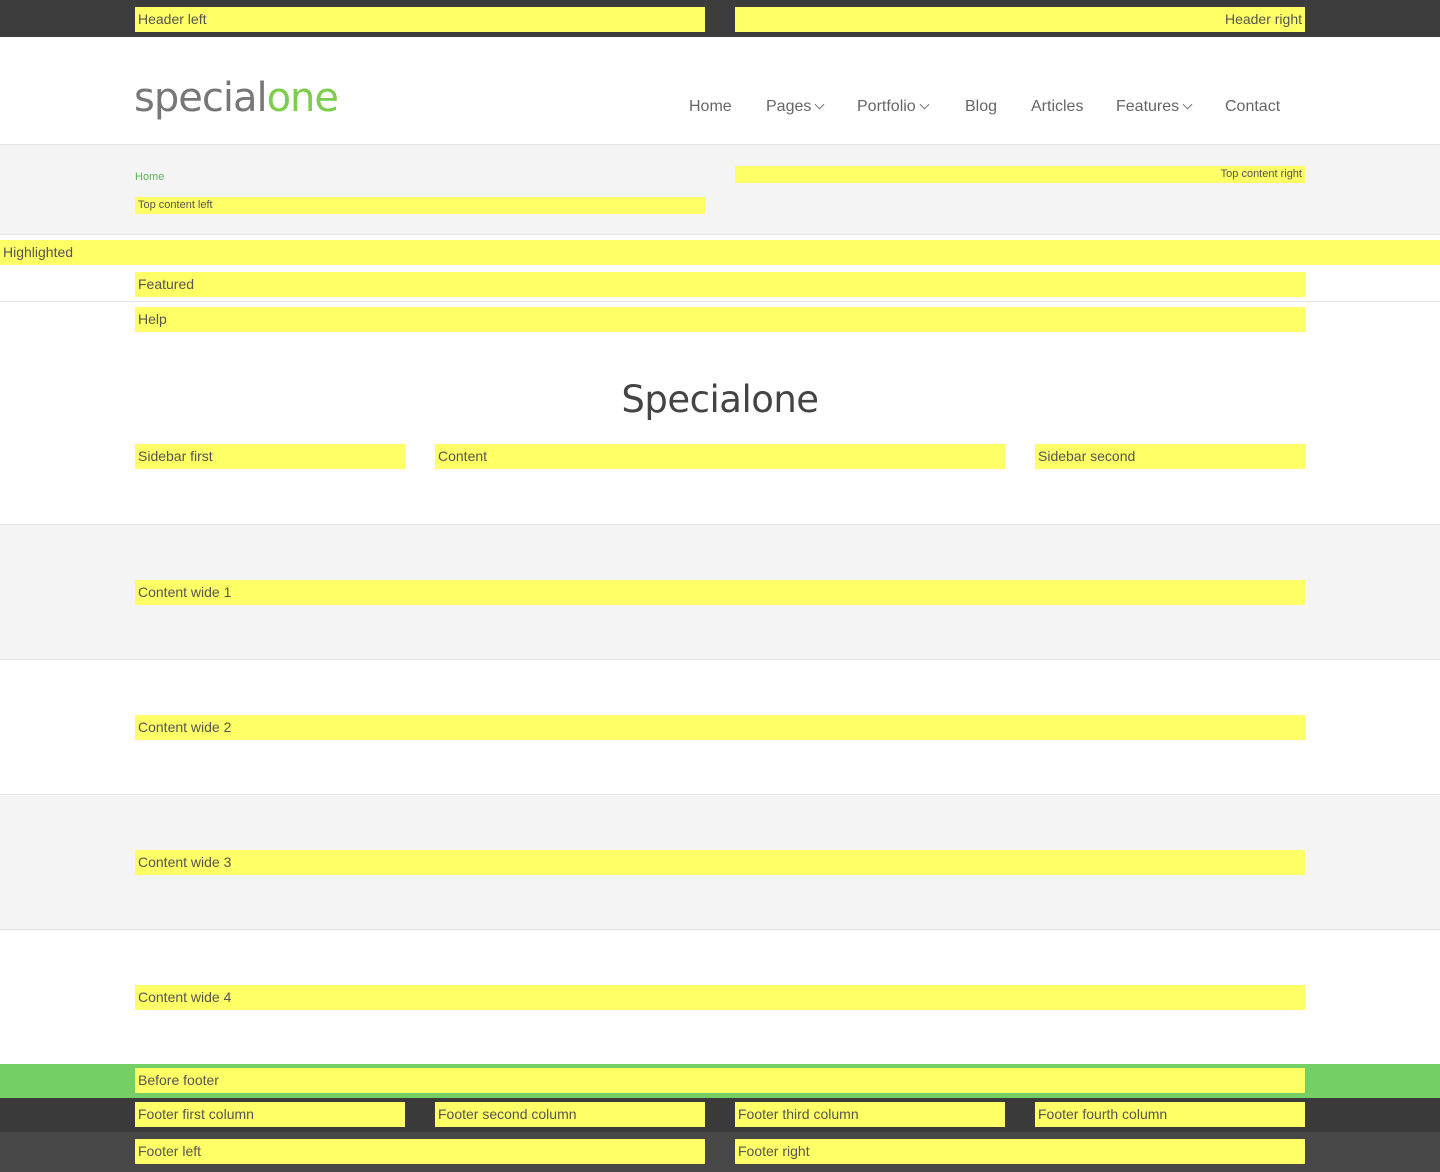 Image resolution: width=1440 pixels, height=1172 pixels. I want to click on content-wide-3-section: Content wide 3, so click(720, 861).